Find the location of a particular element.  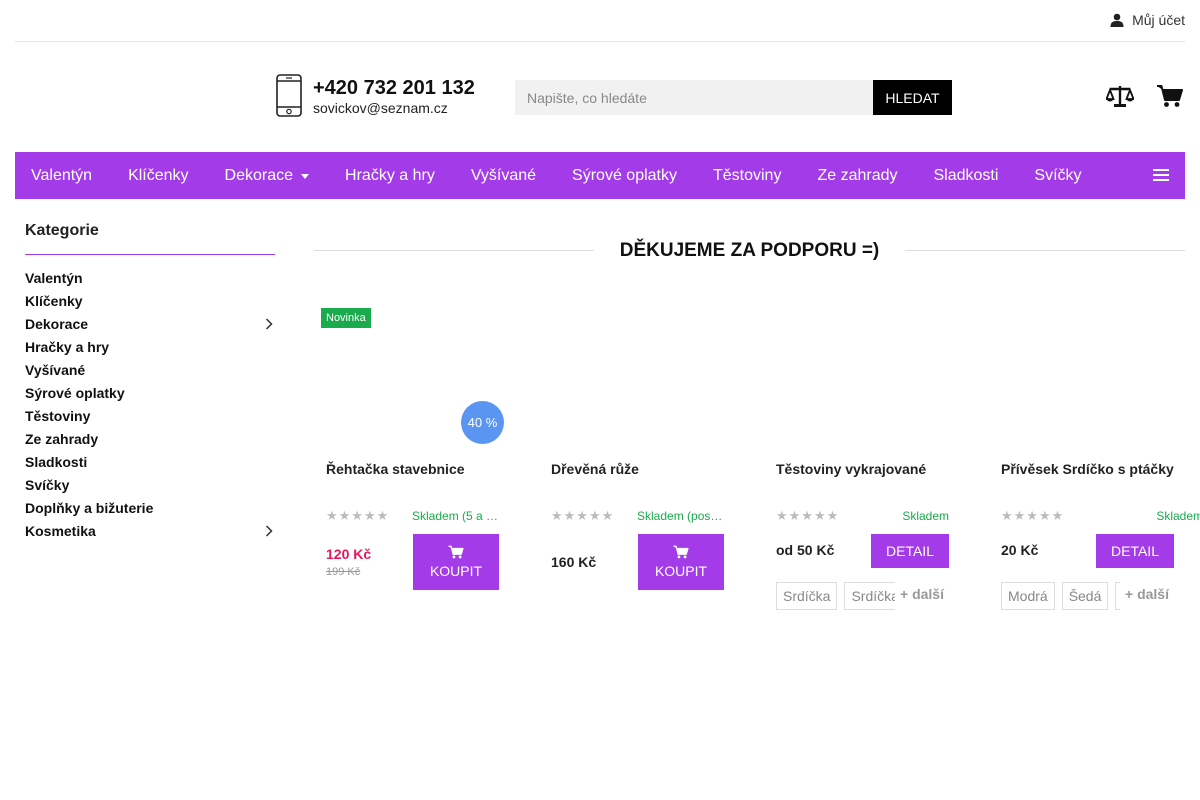

menu-hamburger-icon is located at coordinates (1161, 175).